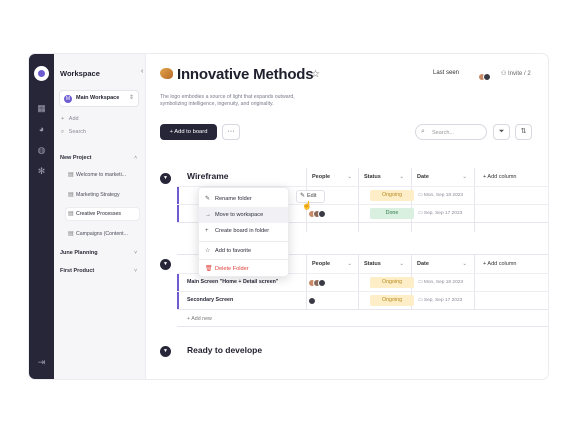 The image size is (577, 433). Describe the element at coordinates (208, 215) in the screenshot. I see `arrow-right-icon: →` at that location.